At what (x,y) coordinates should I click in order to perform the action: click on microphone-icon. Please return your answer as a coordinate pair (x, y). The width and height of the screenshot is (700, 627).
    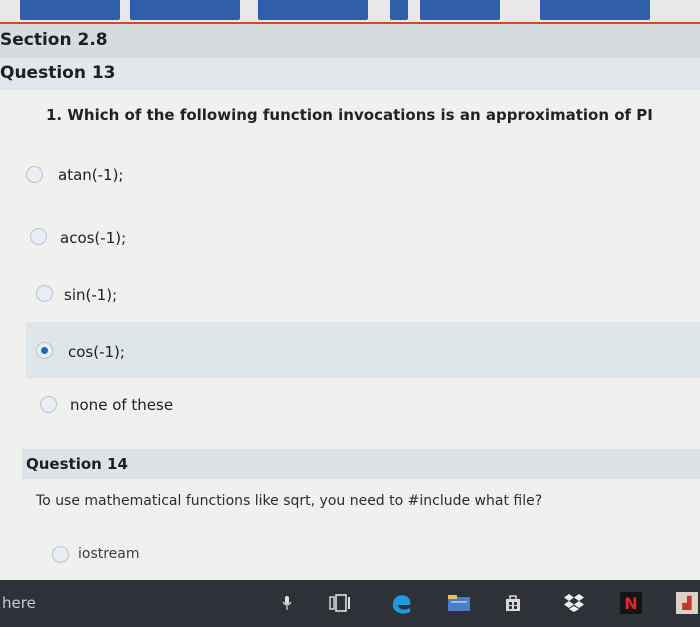
    Looking at the image, I should click on (287, 603).